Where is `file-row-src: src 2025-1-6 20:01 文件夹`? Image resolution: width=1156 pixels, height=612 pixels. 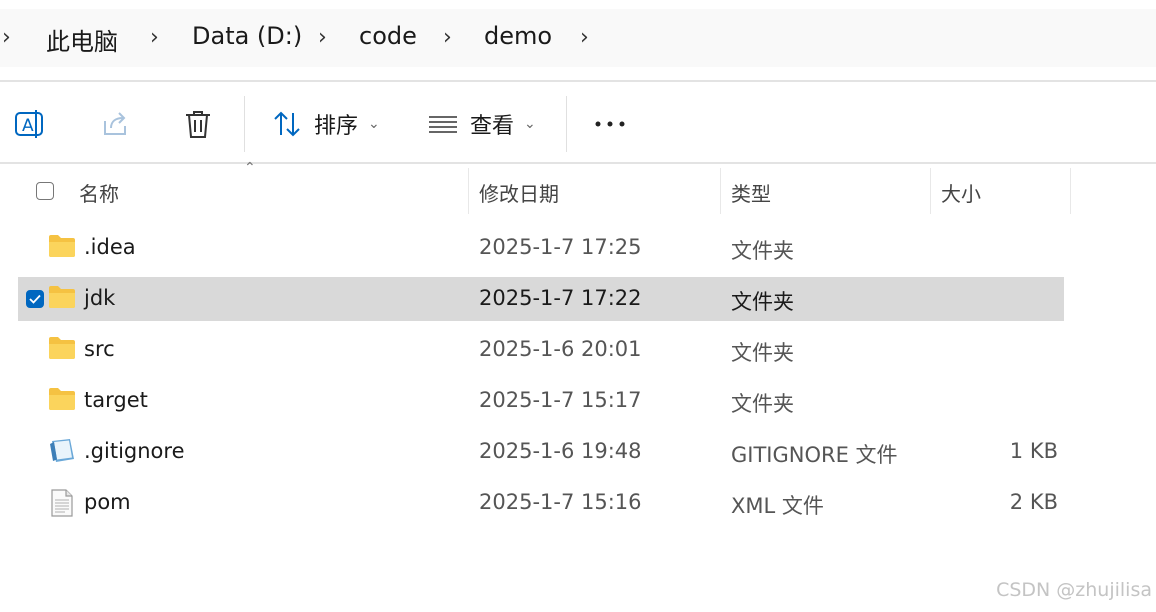 file-row-src: src 2025-1-6 20:01 文件夹 is located at coordinates (541, 350).